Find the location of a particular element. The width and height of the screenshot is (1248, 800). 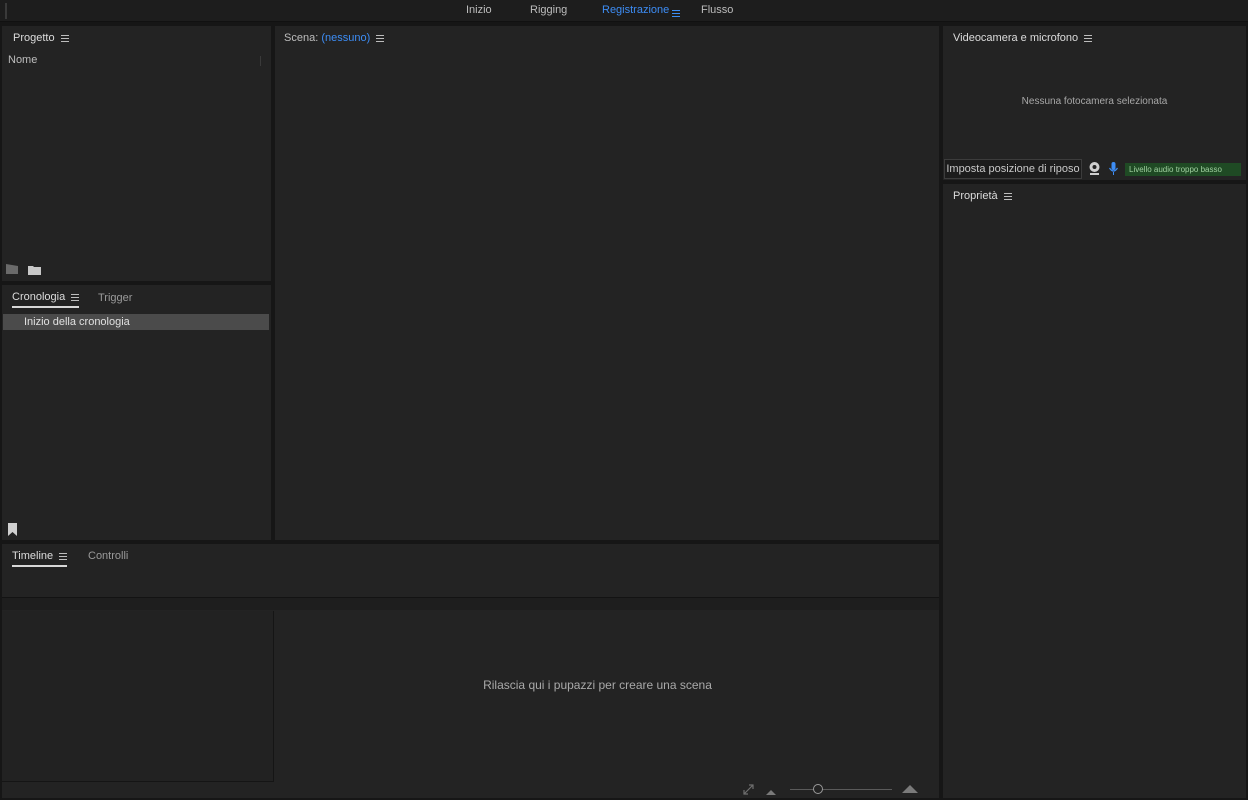

tab-controls: Controlli is located at coordinates (108, 556).